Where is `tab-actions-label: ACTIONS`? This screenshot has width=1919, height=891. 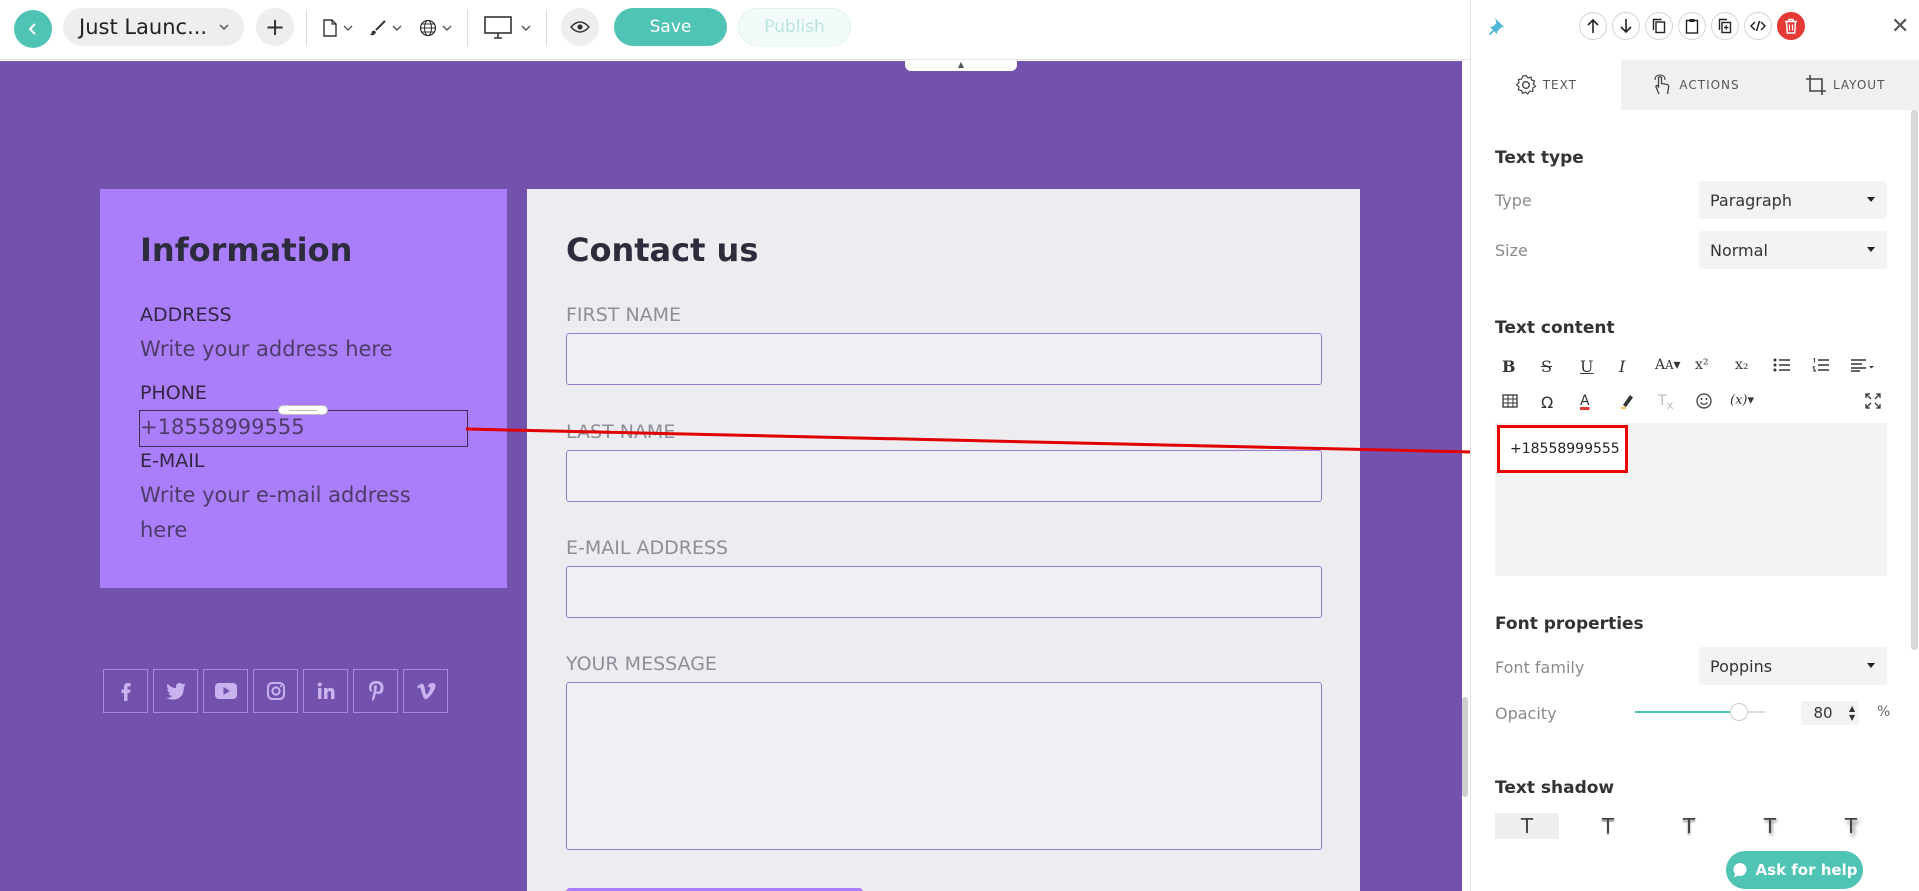
tab-actions-label: ACTIONS is located at coordinates (1709, 85).